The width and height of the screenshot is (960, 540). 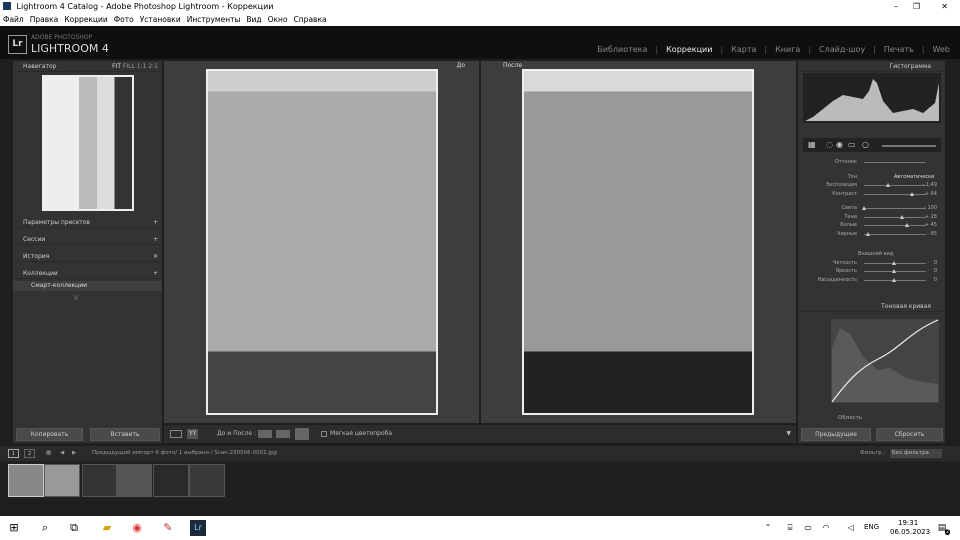 What do you see at coordinates (829, 144) in the screenshot?
I see `spot-removal-icon: ◌` at bounding box center [829, 144].